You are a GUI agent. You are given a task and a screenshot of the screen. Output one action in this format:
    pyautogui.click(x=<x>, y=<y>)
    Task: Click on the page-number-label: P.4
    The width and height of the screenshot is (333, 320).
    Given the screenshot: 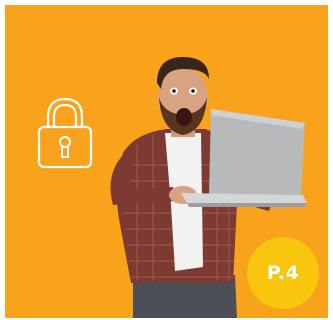 What is the action you would take?
    pyautogui.click(x=283, y=273)
    